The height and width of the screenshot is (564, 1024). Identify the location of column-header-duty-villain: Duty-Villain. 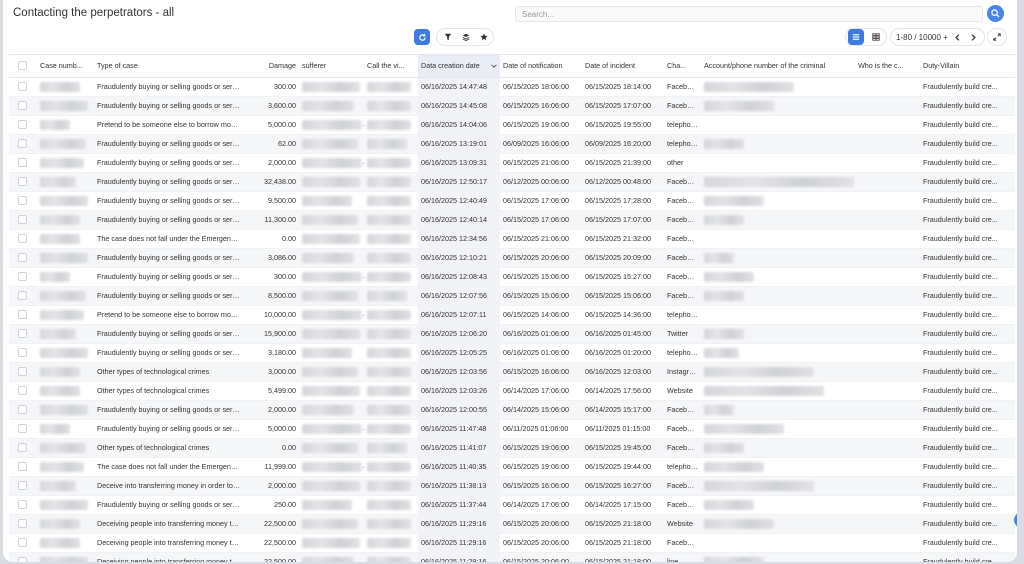
(967, 66).